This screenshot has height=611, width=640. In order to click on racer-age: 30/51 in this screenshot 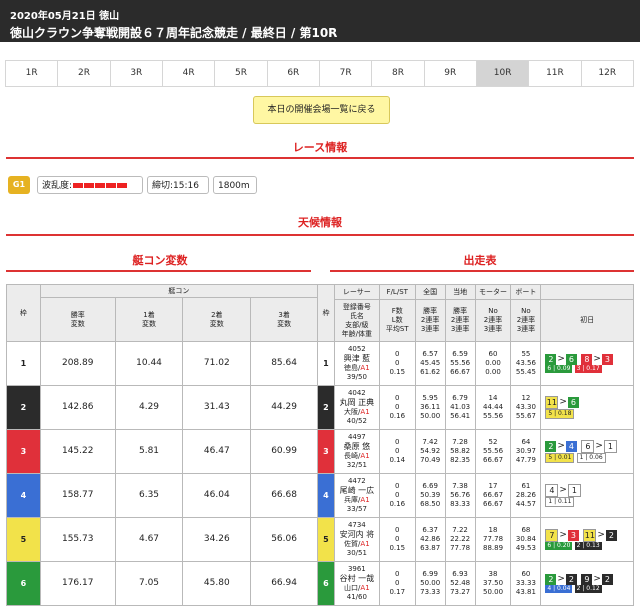, I will do `click(356, 553)`.